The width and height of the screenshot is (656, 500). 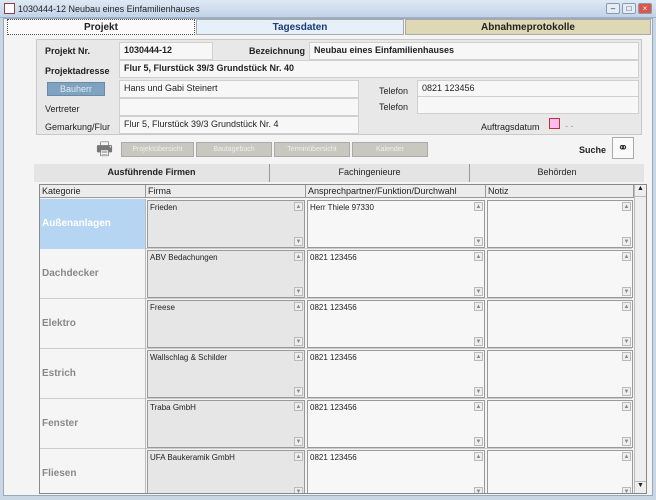 What do you see at coordinates (379, 69) in the screenshot?
I see `projektadresse-field: Flur 5, Flurstück 39/3 Grundstück Nr. 40` at bounding box center [379, 69].